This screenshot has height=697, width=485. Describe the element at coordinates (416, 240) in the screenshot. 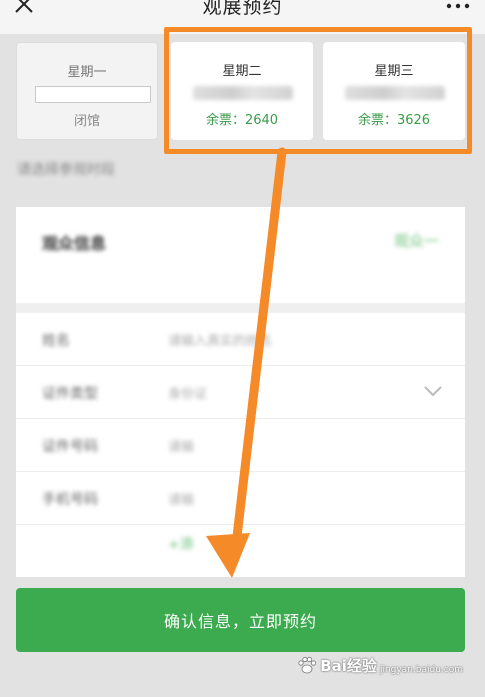

I see `visitor-tab: 观众一` at that location.